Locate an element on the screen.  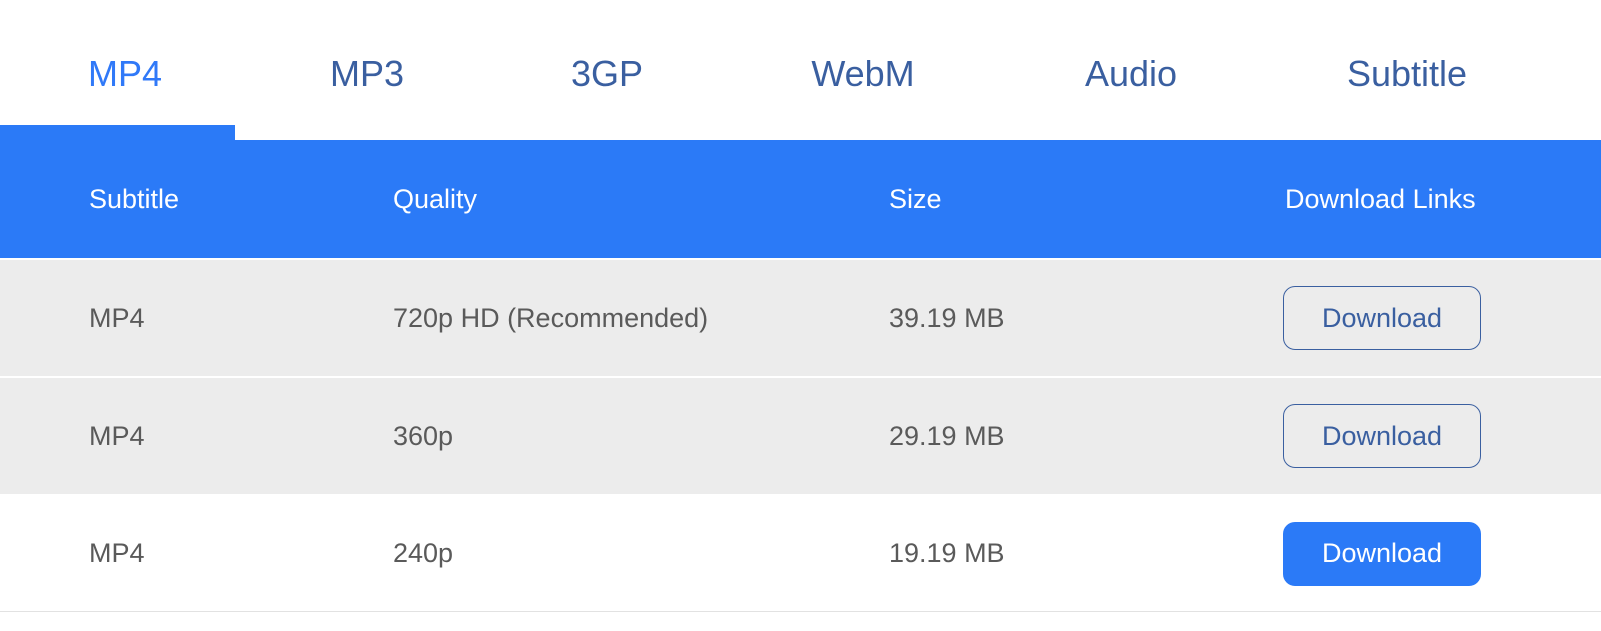
tab-mp3: MP3 is located at coordinates (367, 74).